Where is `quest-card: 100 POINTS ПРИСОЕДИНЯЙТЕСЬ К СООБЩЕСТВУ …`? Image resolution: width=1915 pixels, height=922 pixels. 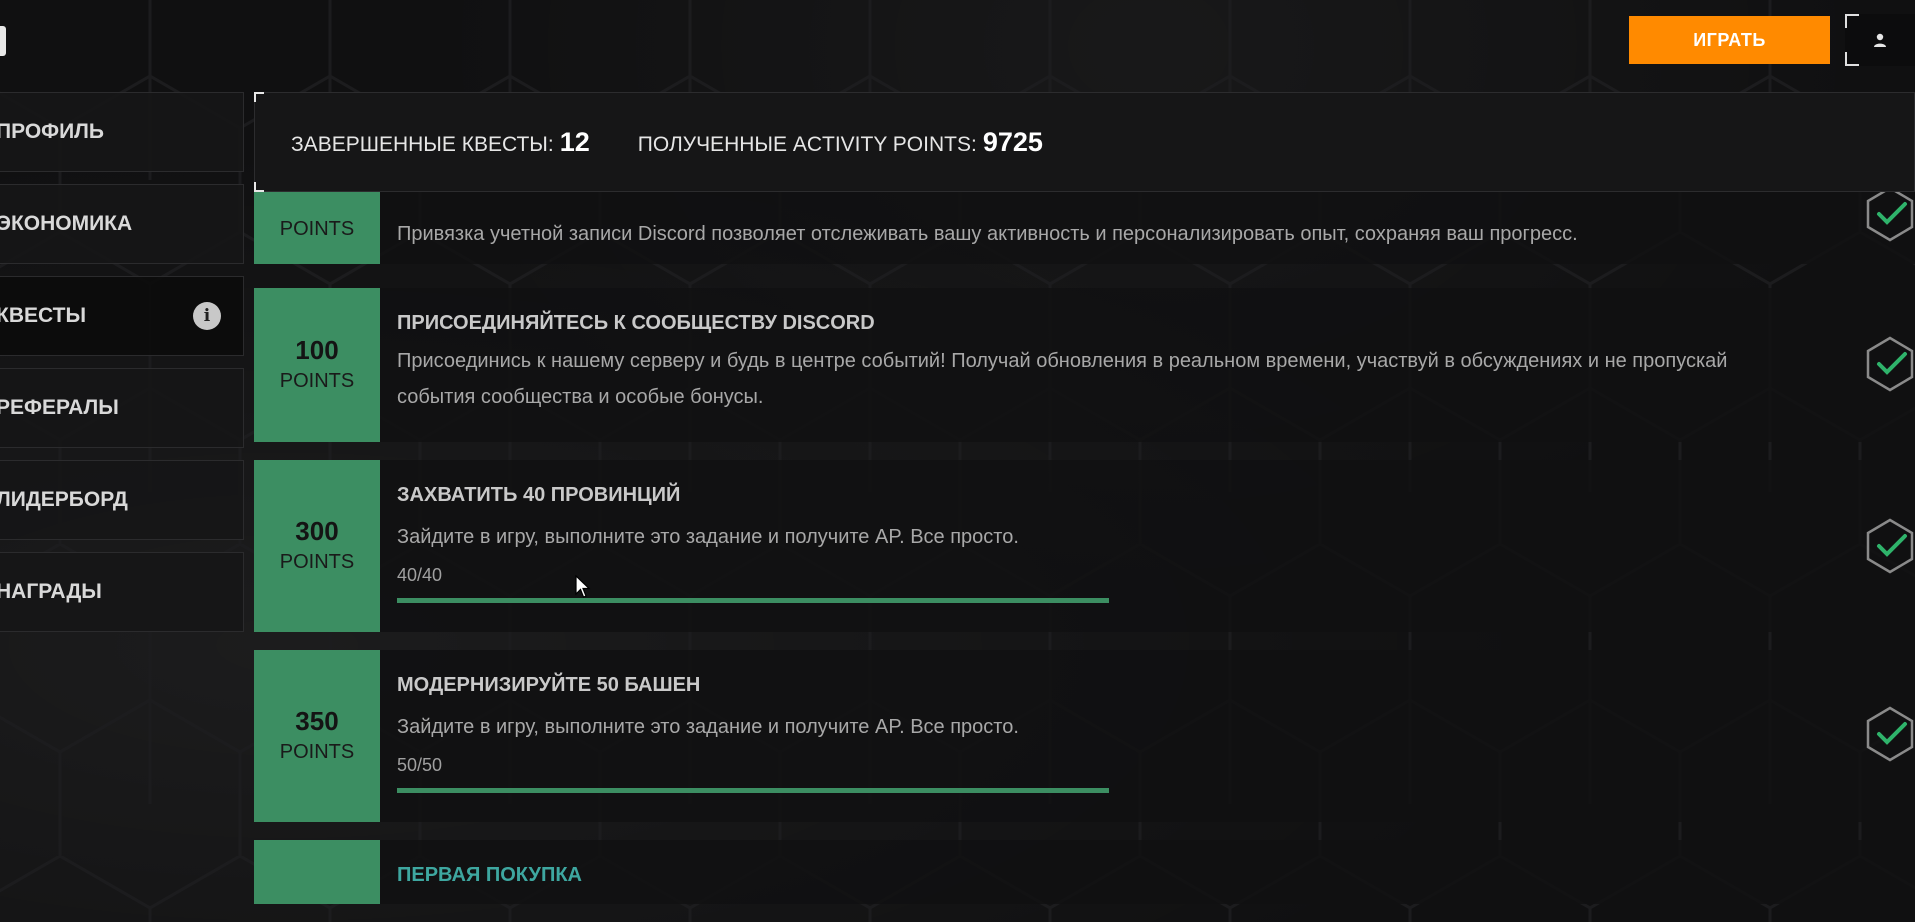
quest-card: 100 POINTS ПРИСОЕДИНЯЙТЕСЬ К СООБЩЕСТВУ … is located at coordinates (1084, 365).